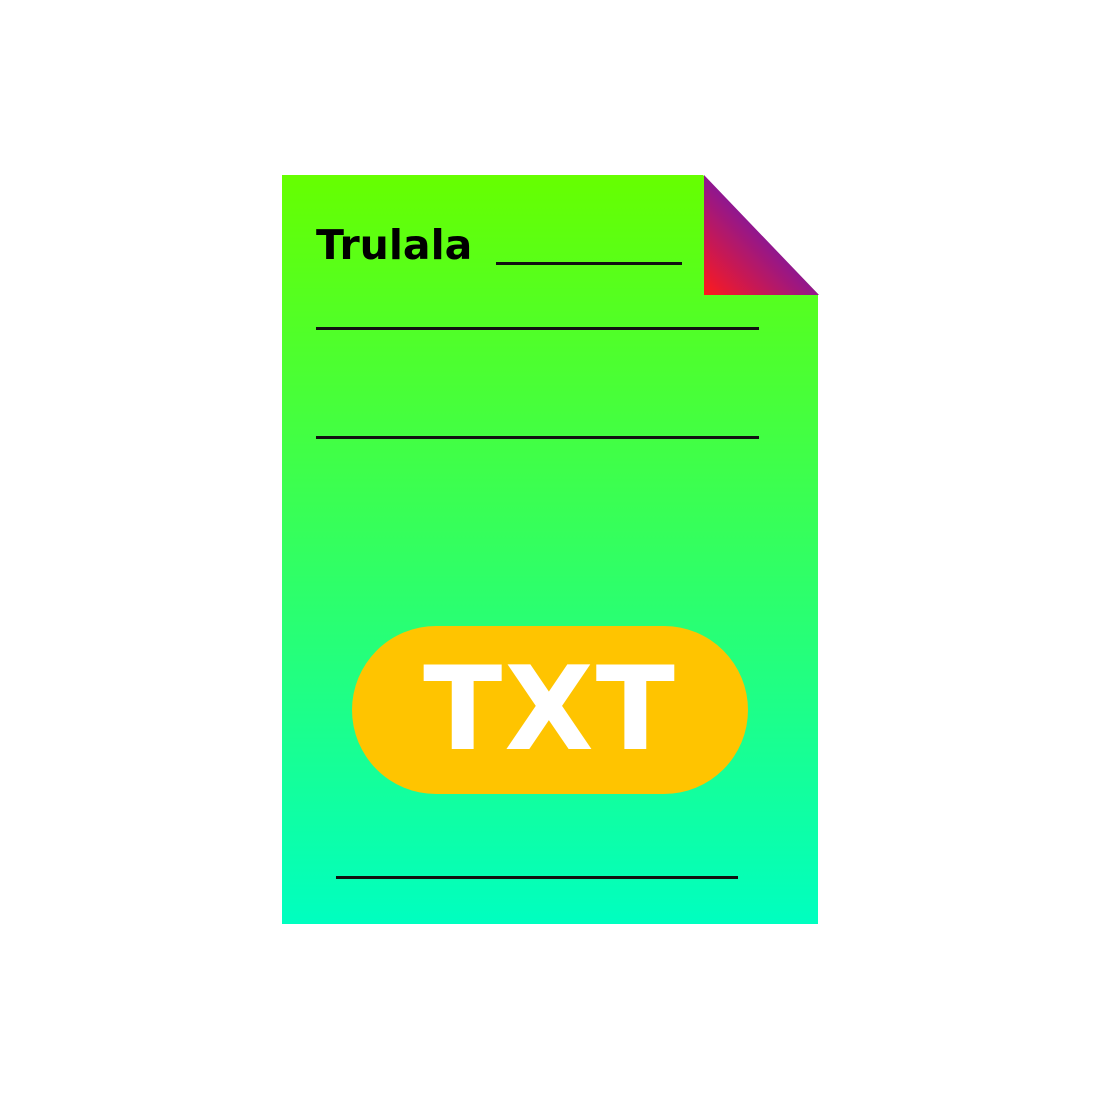  I want to click on file-type-badge: TXT, so click(550, 710).